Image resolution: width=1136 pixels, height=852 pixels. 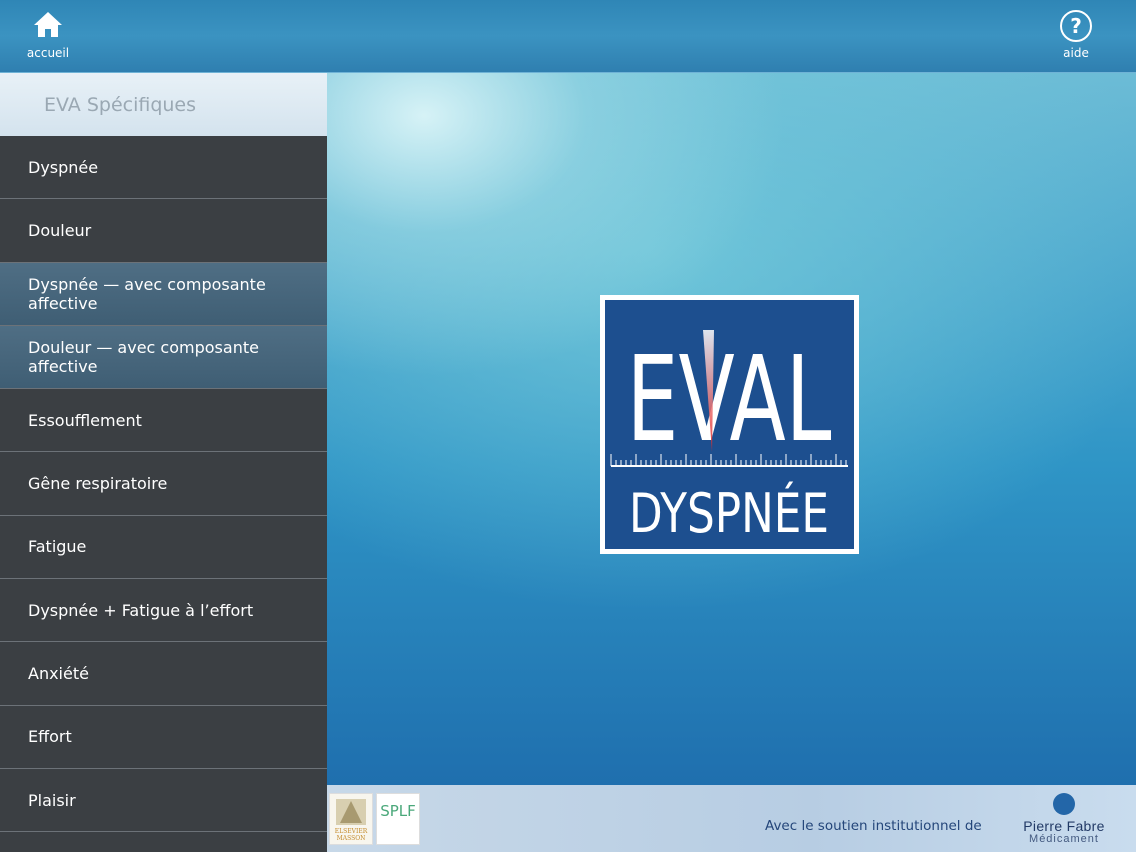 What do you see at coordinates (398, 811) in the screenshot?
I see `publisher2-text: SPLF` at bounding box center [398, 811].